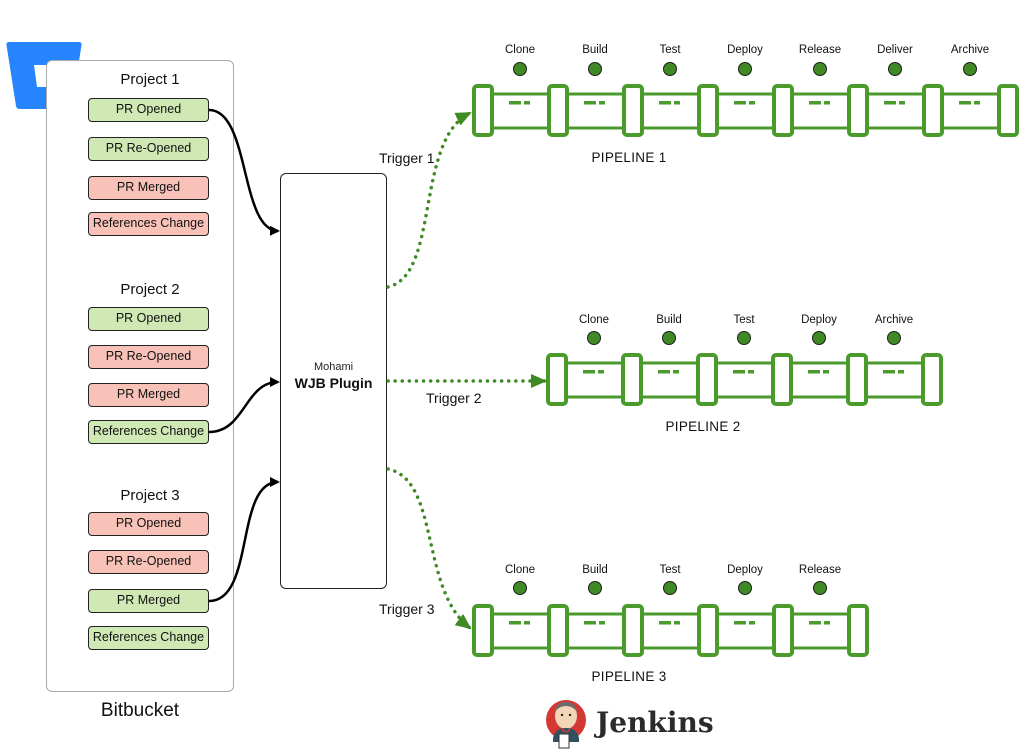  Describe the element at coordinates (669, 320) in the screenshot. I see `pipeline-2-stage-label-build: Build` at that location.